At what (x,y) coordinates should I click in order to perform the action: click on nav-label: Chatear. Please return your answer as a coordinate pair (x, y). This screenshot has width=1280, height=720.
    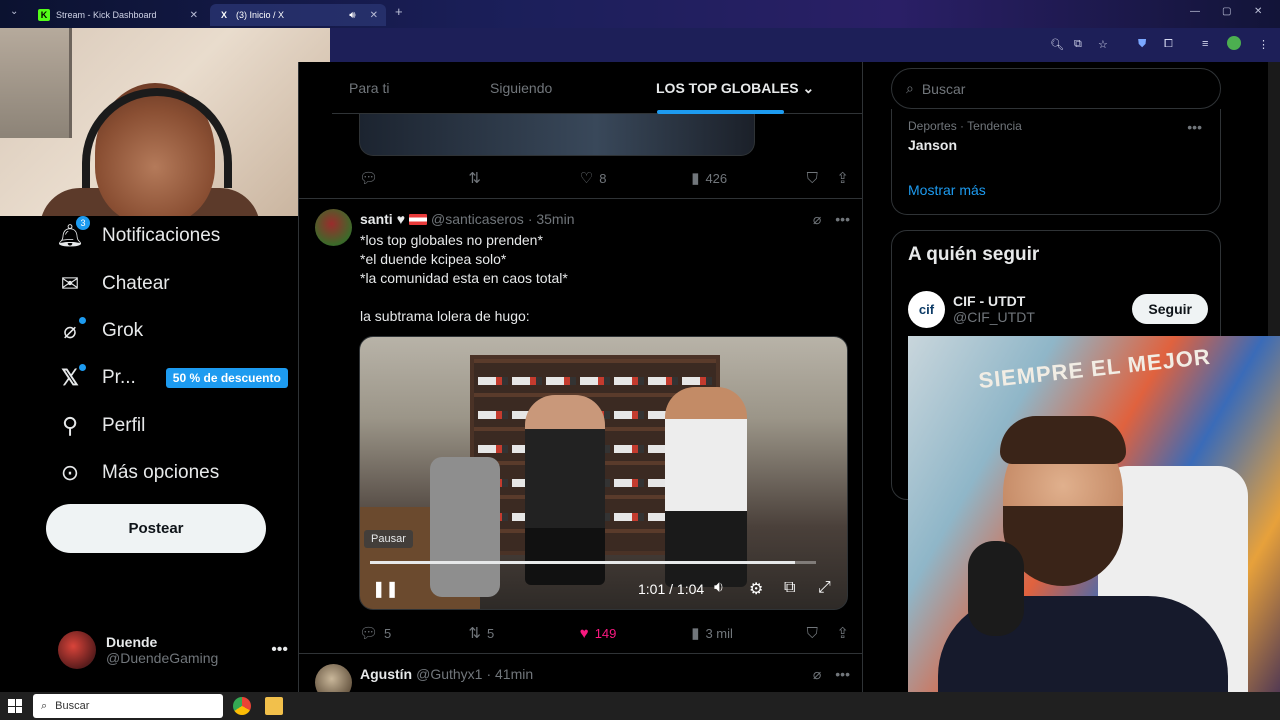
    Looking at the image, I should click on (136, 283).